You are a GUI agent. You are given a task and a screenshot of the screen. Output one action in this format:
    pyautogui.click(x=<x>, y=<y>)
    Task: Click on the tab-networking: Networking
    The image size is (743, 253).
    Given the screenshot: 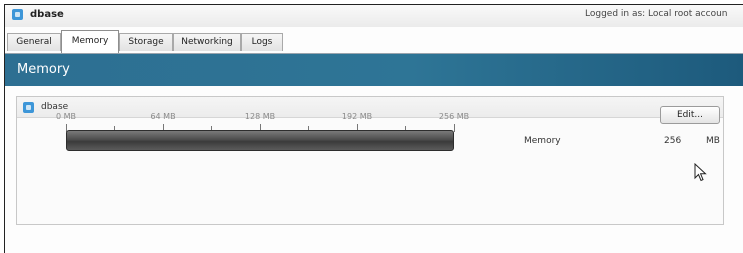 What is the action you would take?
    pyautogui.click(x=207, y=42)
    